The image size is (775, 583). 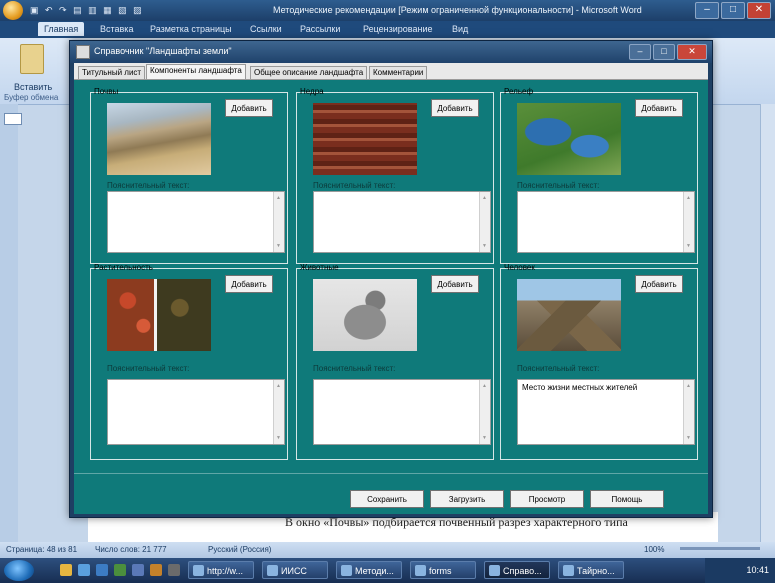 I want to click on tab-landscape-description: Общее описание ландшафта, so click(x=309, y=72).